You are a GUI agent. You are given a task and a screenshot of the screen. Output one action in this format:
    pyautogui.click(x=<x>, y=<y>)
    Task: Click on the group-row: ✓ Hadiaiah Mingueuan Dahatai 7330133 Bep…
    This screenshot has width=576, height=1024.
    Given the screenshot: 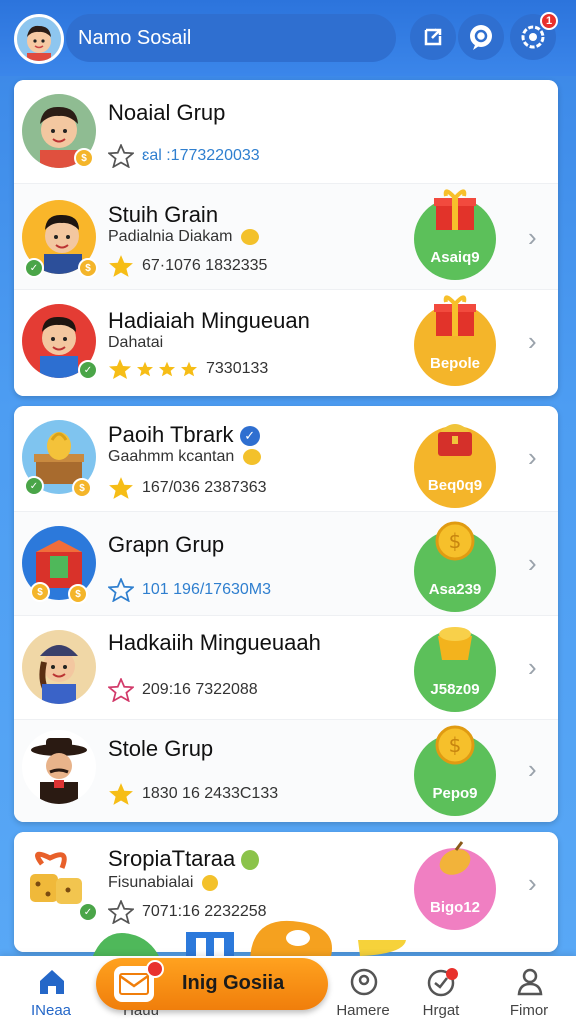 What is the action you would take?
    pyautogui.click(x=286, y=343)
    